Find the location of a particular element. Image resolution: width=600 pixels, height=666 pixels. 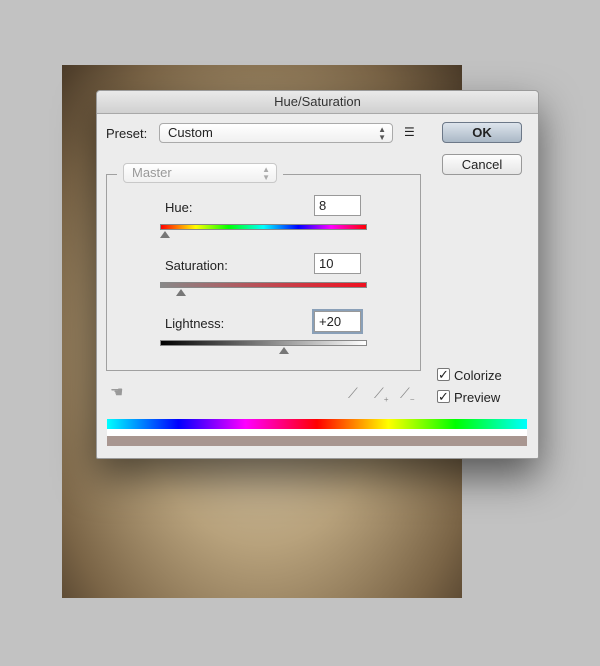

input-hue-bar is located at coordinates (317, 424).